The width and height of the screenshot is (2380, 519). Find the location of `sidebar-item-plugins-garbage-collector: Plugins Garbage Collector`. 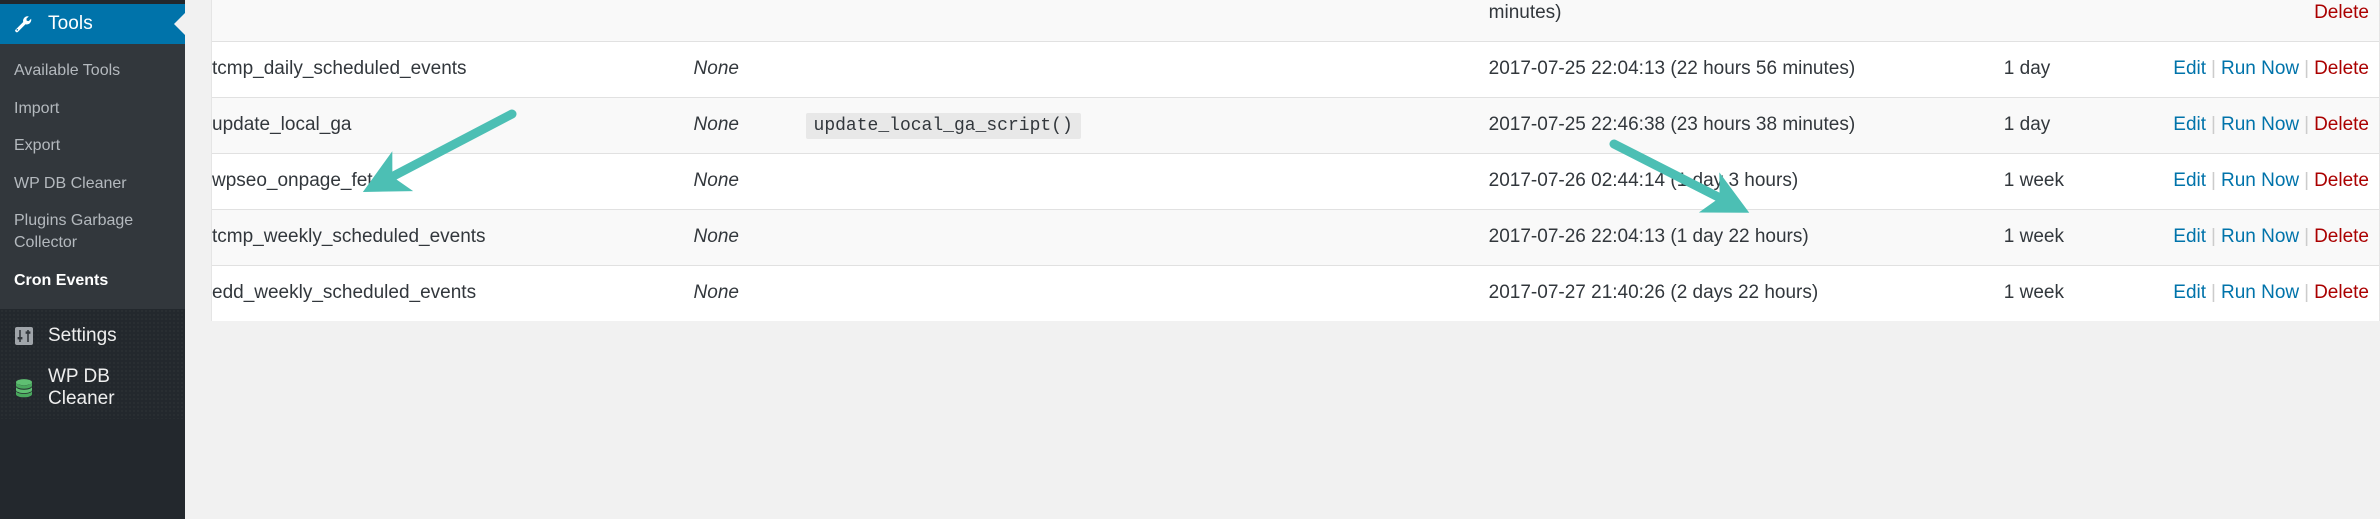

sidebar-item-plugins-garbage-collector: Plugins Garbage Collector is located at coordinates (92, 231).